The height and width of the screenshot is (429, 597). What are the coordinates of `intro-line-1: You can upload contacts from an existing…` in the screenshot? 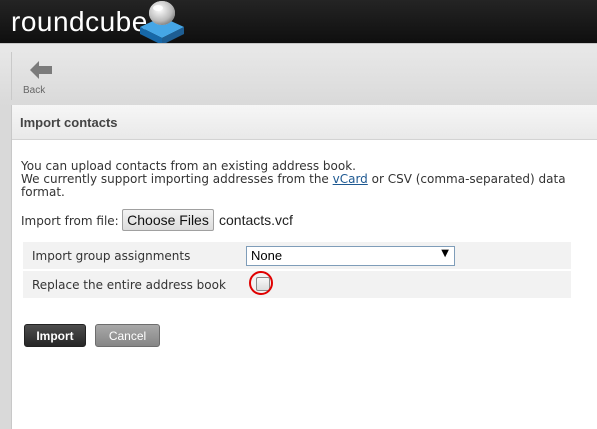 It's located at (188, 166).